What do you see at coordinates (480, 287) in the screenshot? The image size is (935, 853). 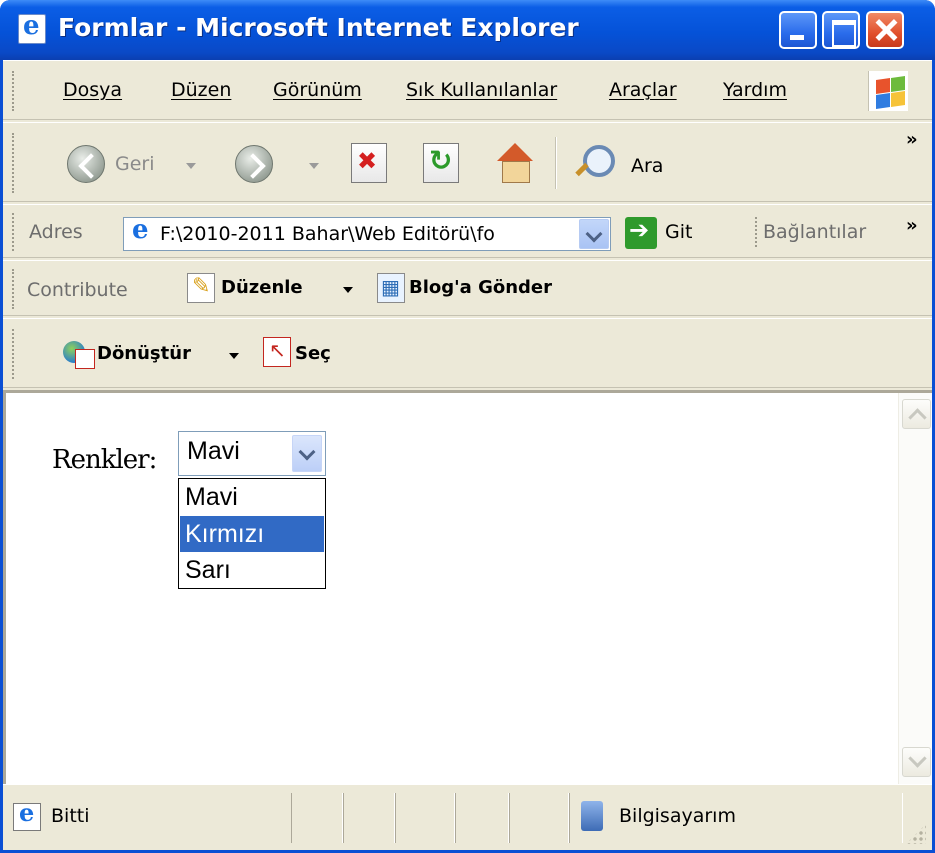 I see `blog-send-button: Blog'a Gönder` at bounding box center [480, 287].